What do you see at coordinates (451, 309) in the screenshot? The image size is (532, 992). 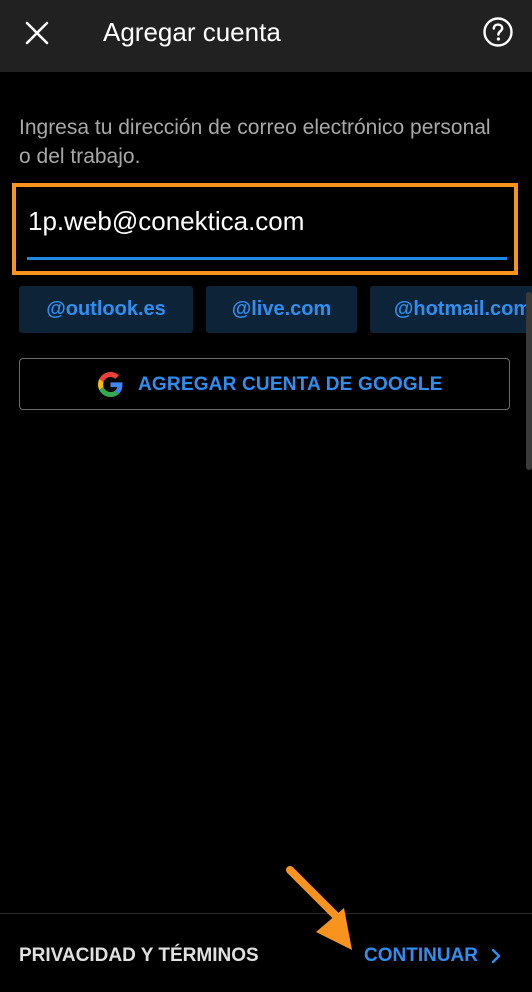 I see `suggestion-hotmail: @hotmail.com` at bounding box center [451, 309].